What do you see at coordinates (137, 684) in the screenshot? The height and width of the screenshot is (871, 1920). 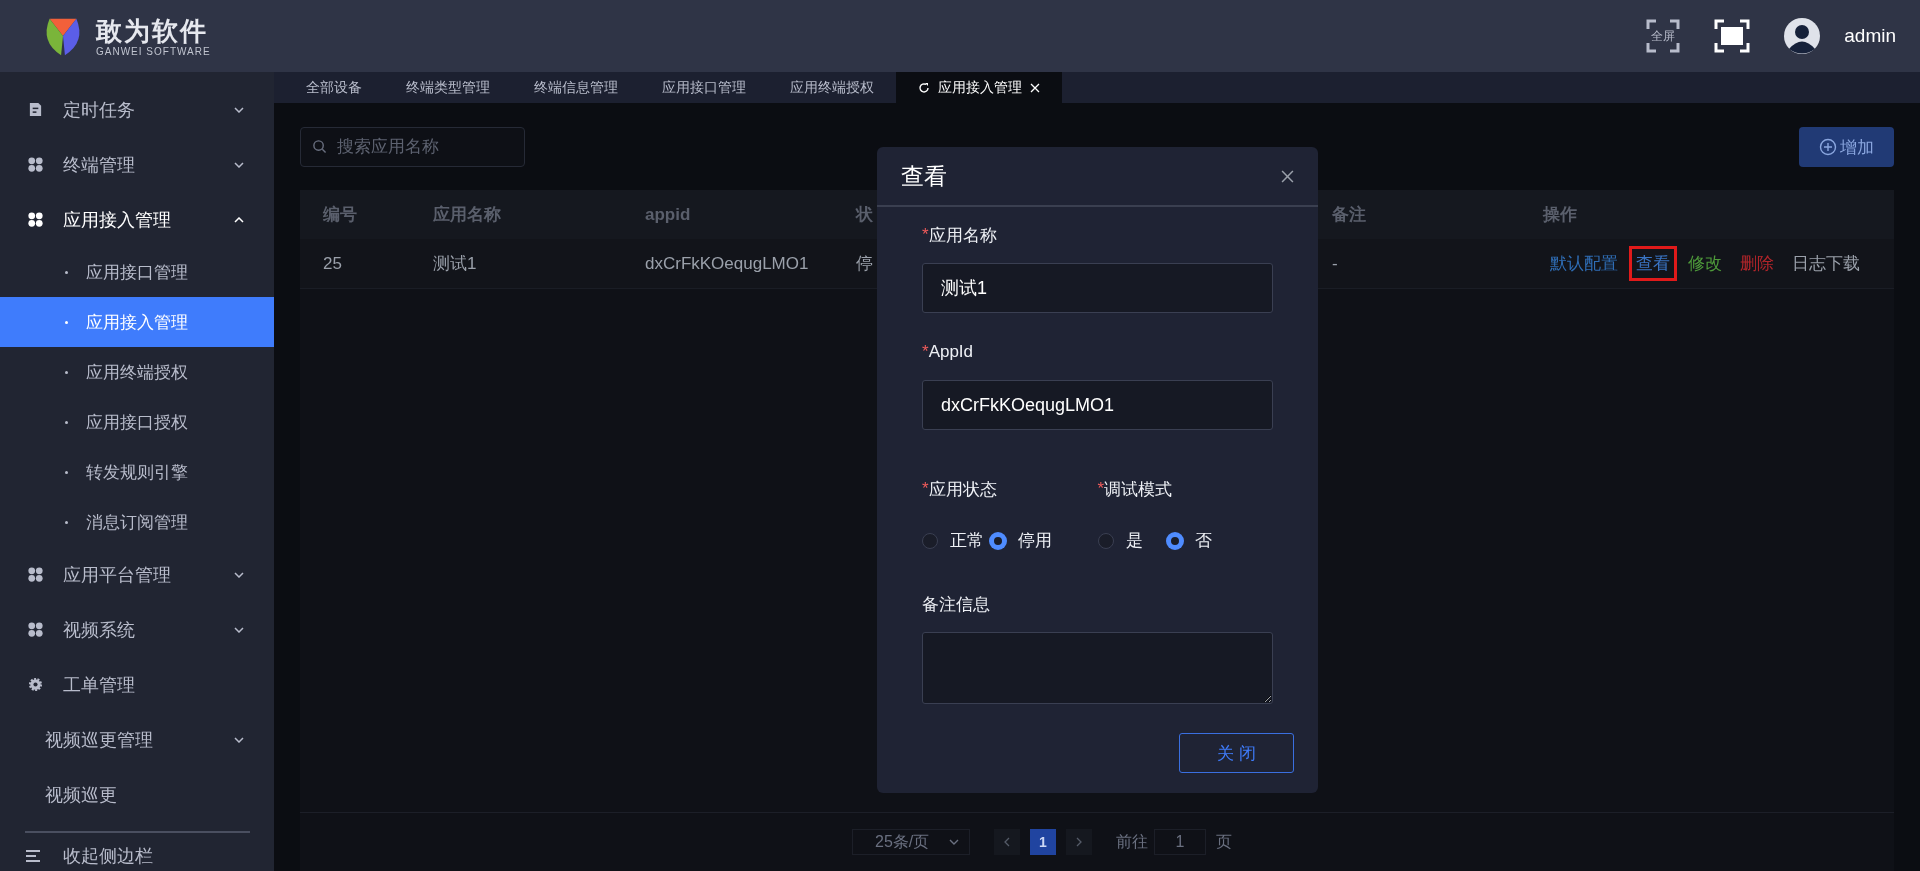 I see `sidebar-item: 工单管理` at bounding box center [137, 684].